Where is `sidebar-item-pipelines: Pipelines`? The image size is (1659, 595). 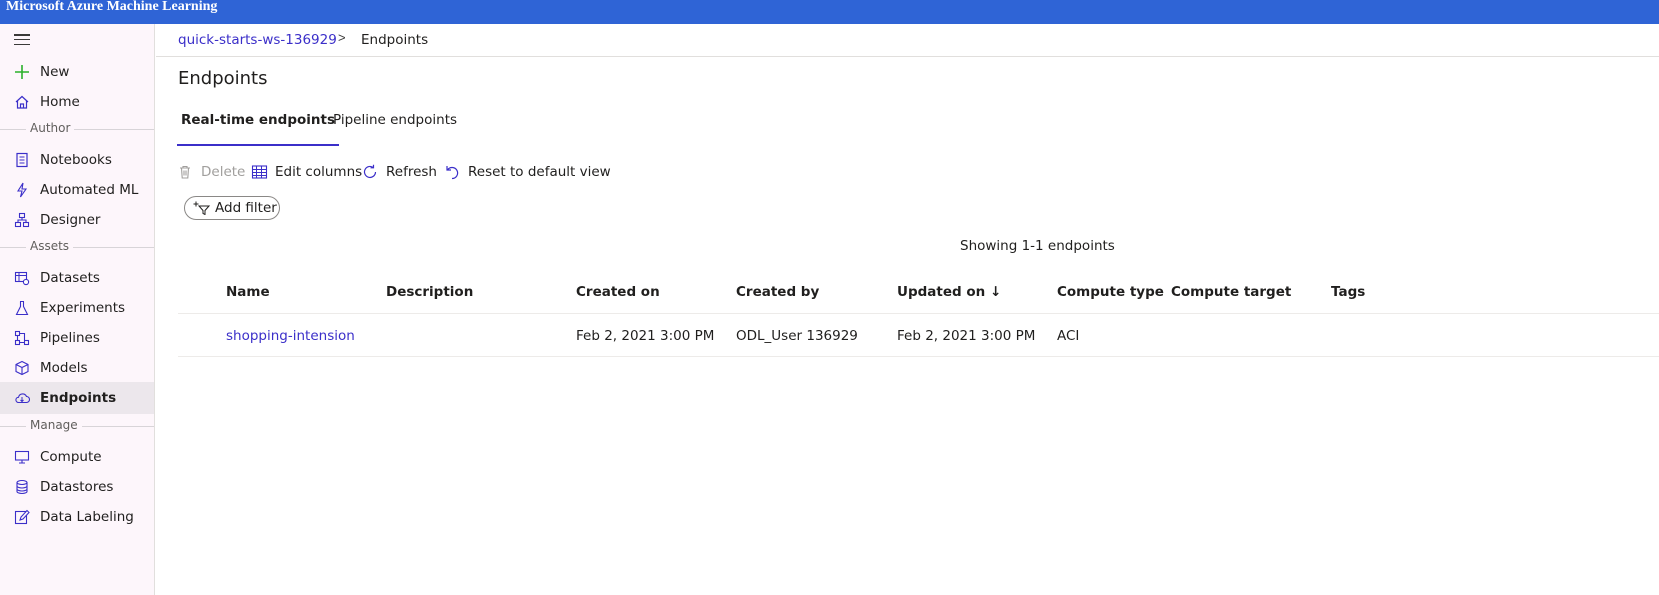 sidebar-item-pipelines: Pipelines is located at coordinates (77, 338).